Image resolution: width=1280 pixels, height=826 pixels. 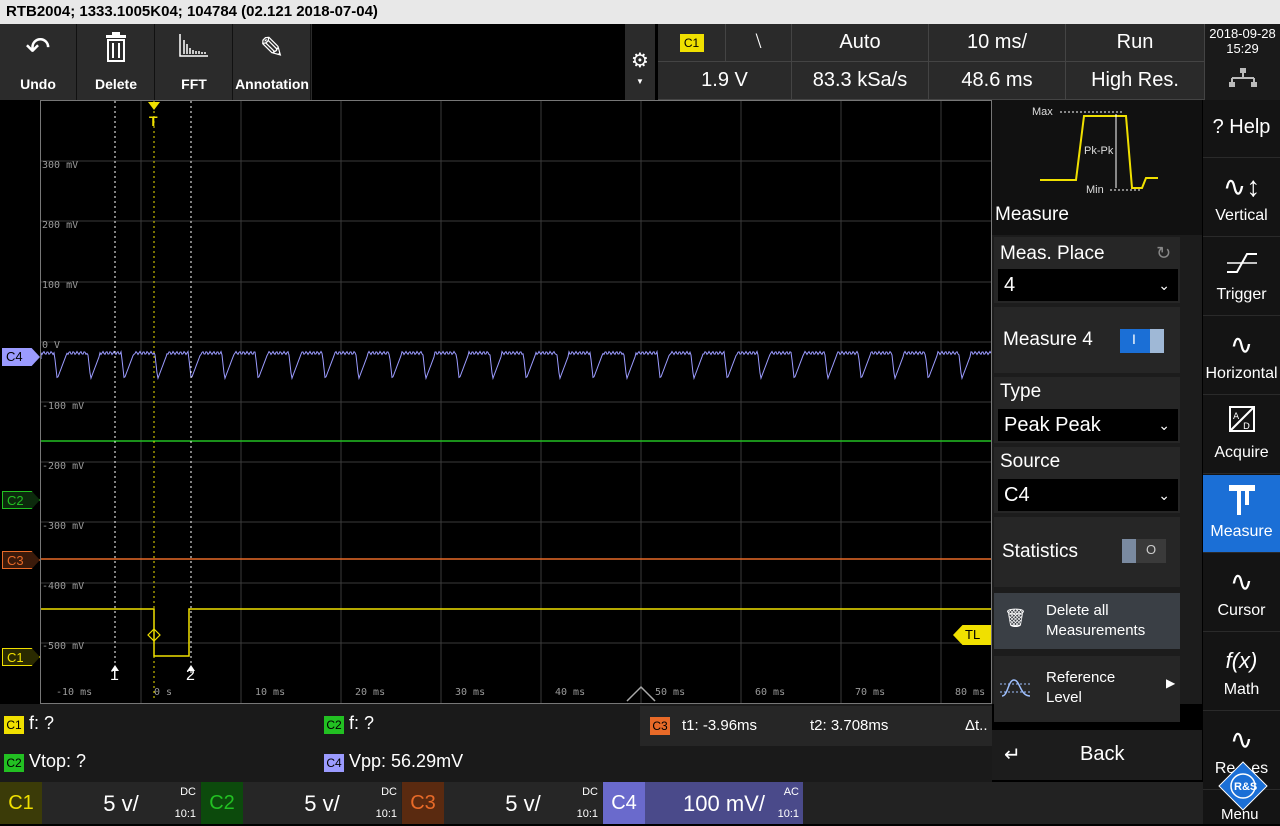 What do you see at coordinates (1144, 551) in the screenshot?
I see `statistics-switch: O` at bounding box center [1144, 551].